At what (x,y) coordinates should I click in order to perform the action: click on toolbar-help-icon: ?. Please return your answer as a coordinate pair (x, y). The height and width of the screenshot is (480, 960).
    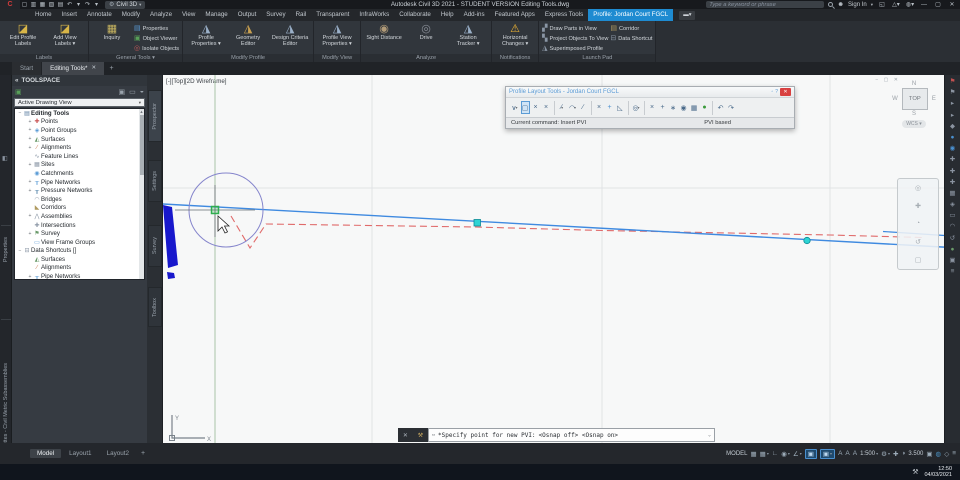
    Looking at the image, I should click on (776, 92).